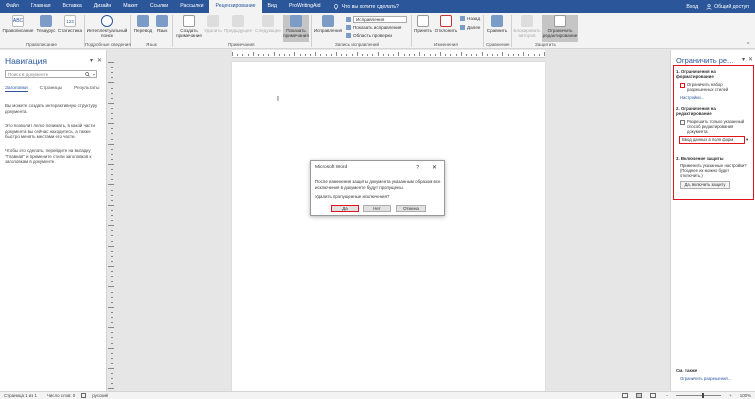  What do you see at coordinates (727, 7) in the screenshot?
I see `share-button: Общий доступ` at bounding box center [727, 7].